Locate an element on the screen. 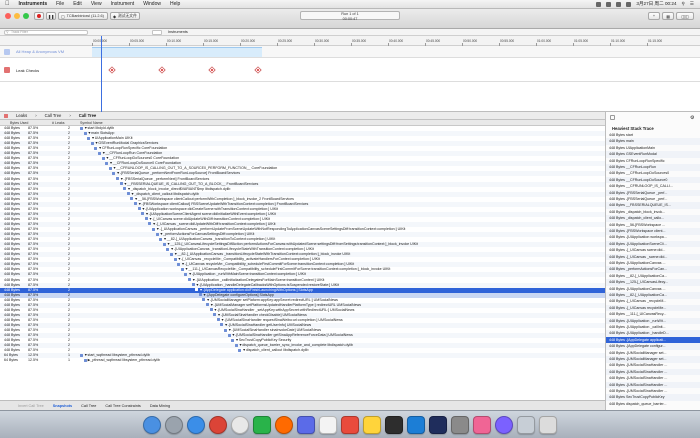 The width and height of the screenshot is (700, 438). tab-call-tree-constraints: Call Tree Constraints is located at coordinates (122, 406).